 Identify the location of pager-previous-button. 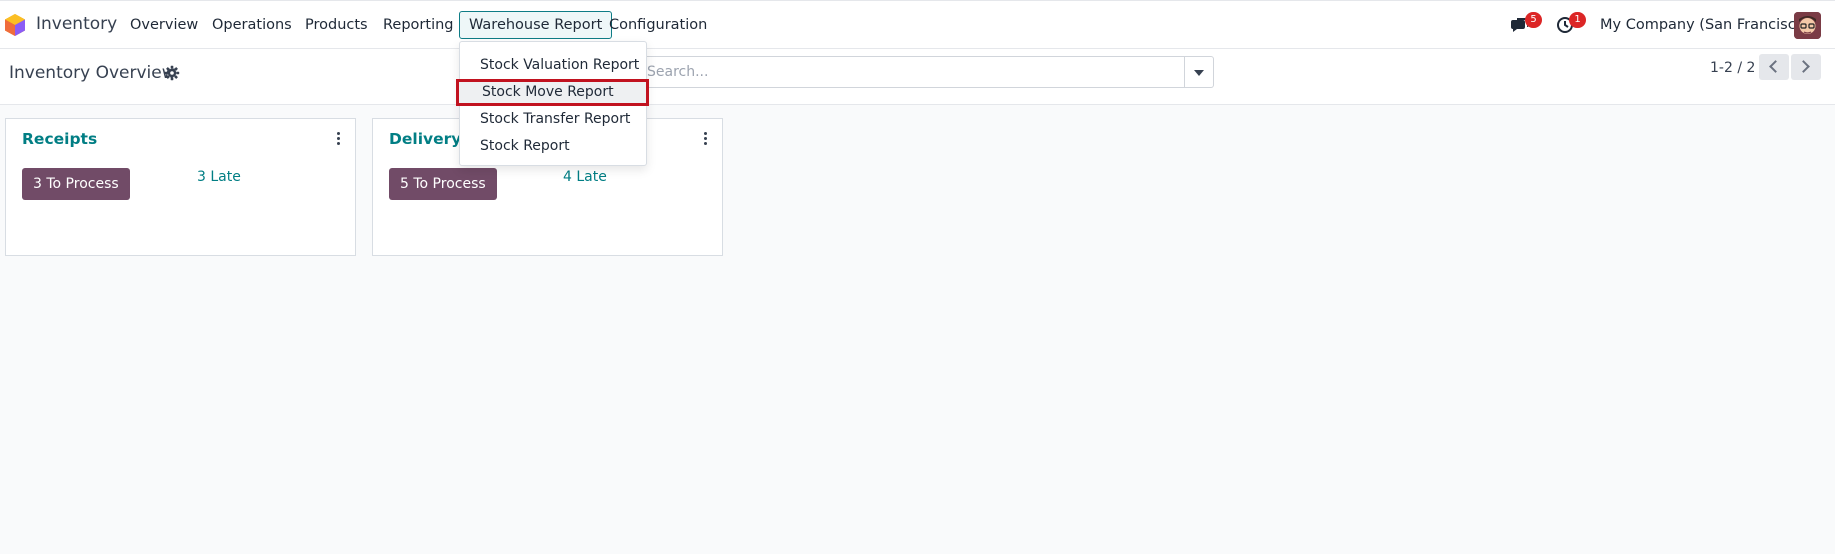
(1774, 67).